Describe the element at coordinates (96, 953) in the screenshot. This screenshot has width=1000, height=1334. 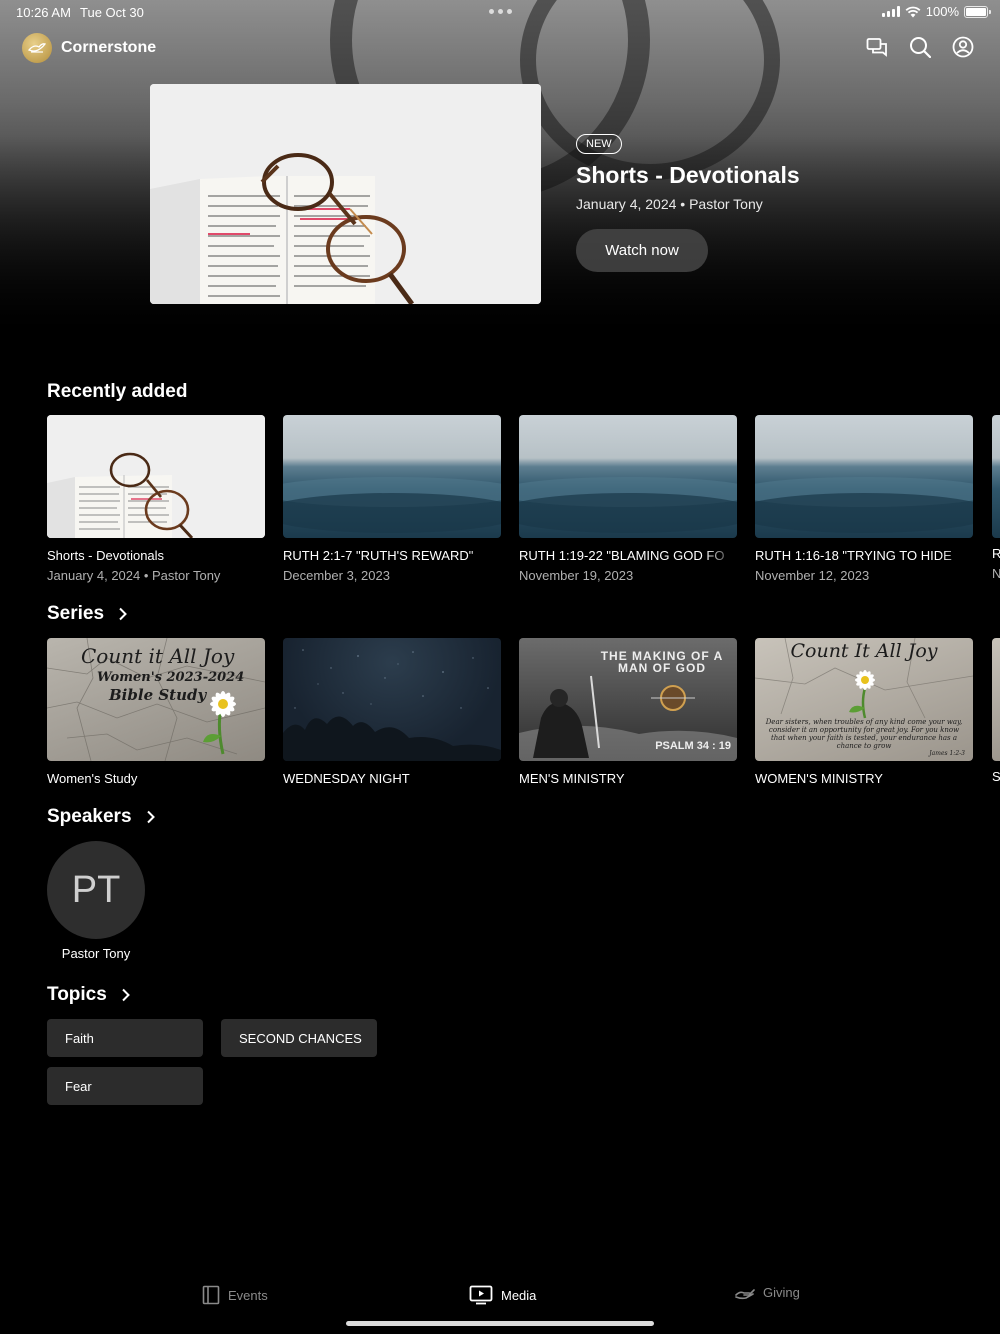
I see `speaker-name: Pastor Tony` at that location.